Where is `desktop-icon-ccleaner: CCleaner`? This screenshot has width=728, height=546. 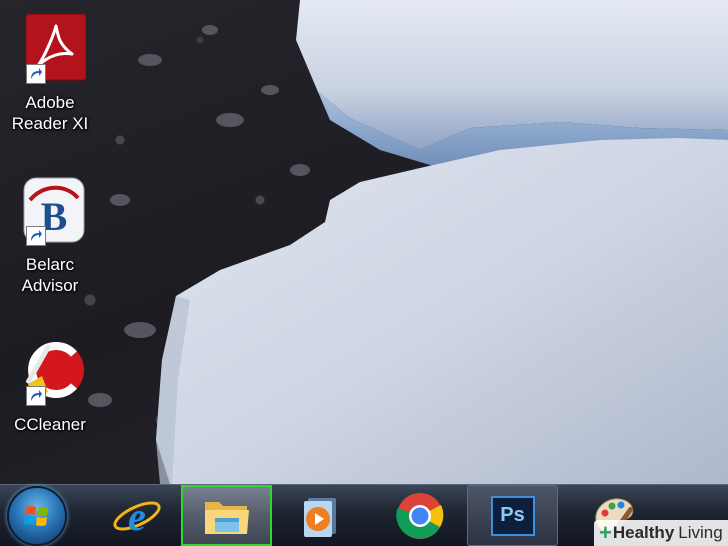
desktop-icon-ccleaner: CCleaner is located at coordinates (50, 385).